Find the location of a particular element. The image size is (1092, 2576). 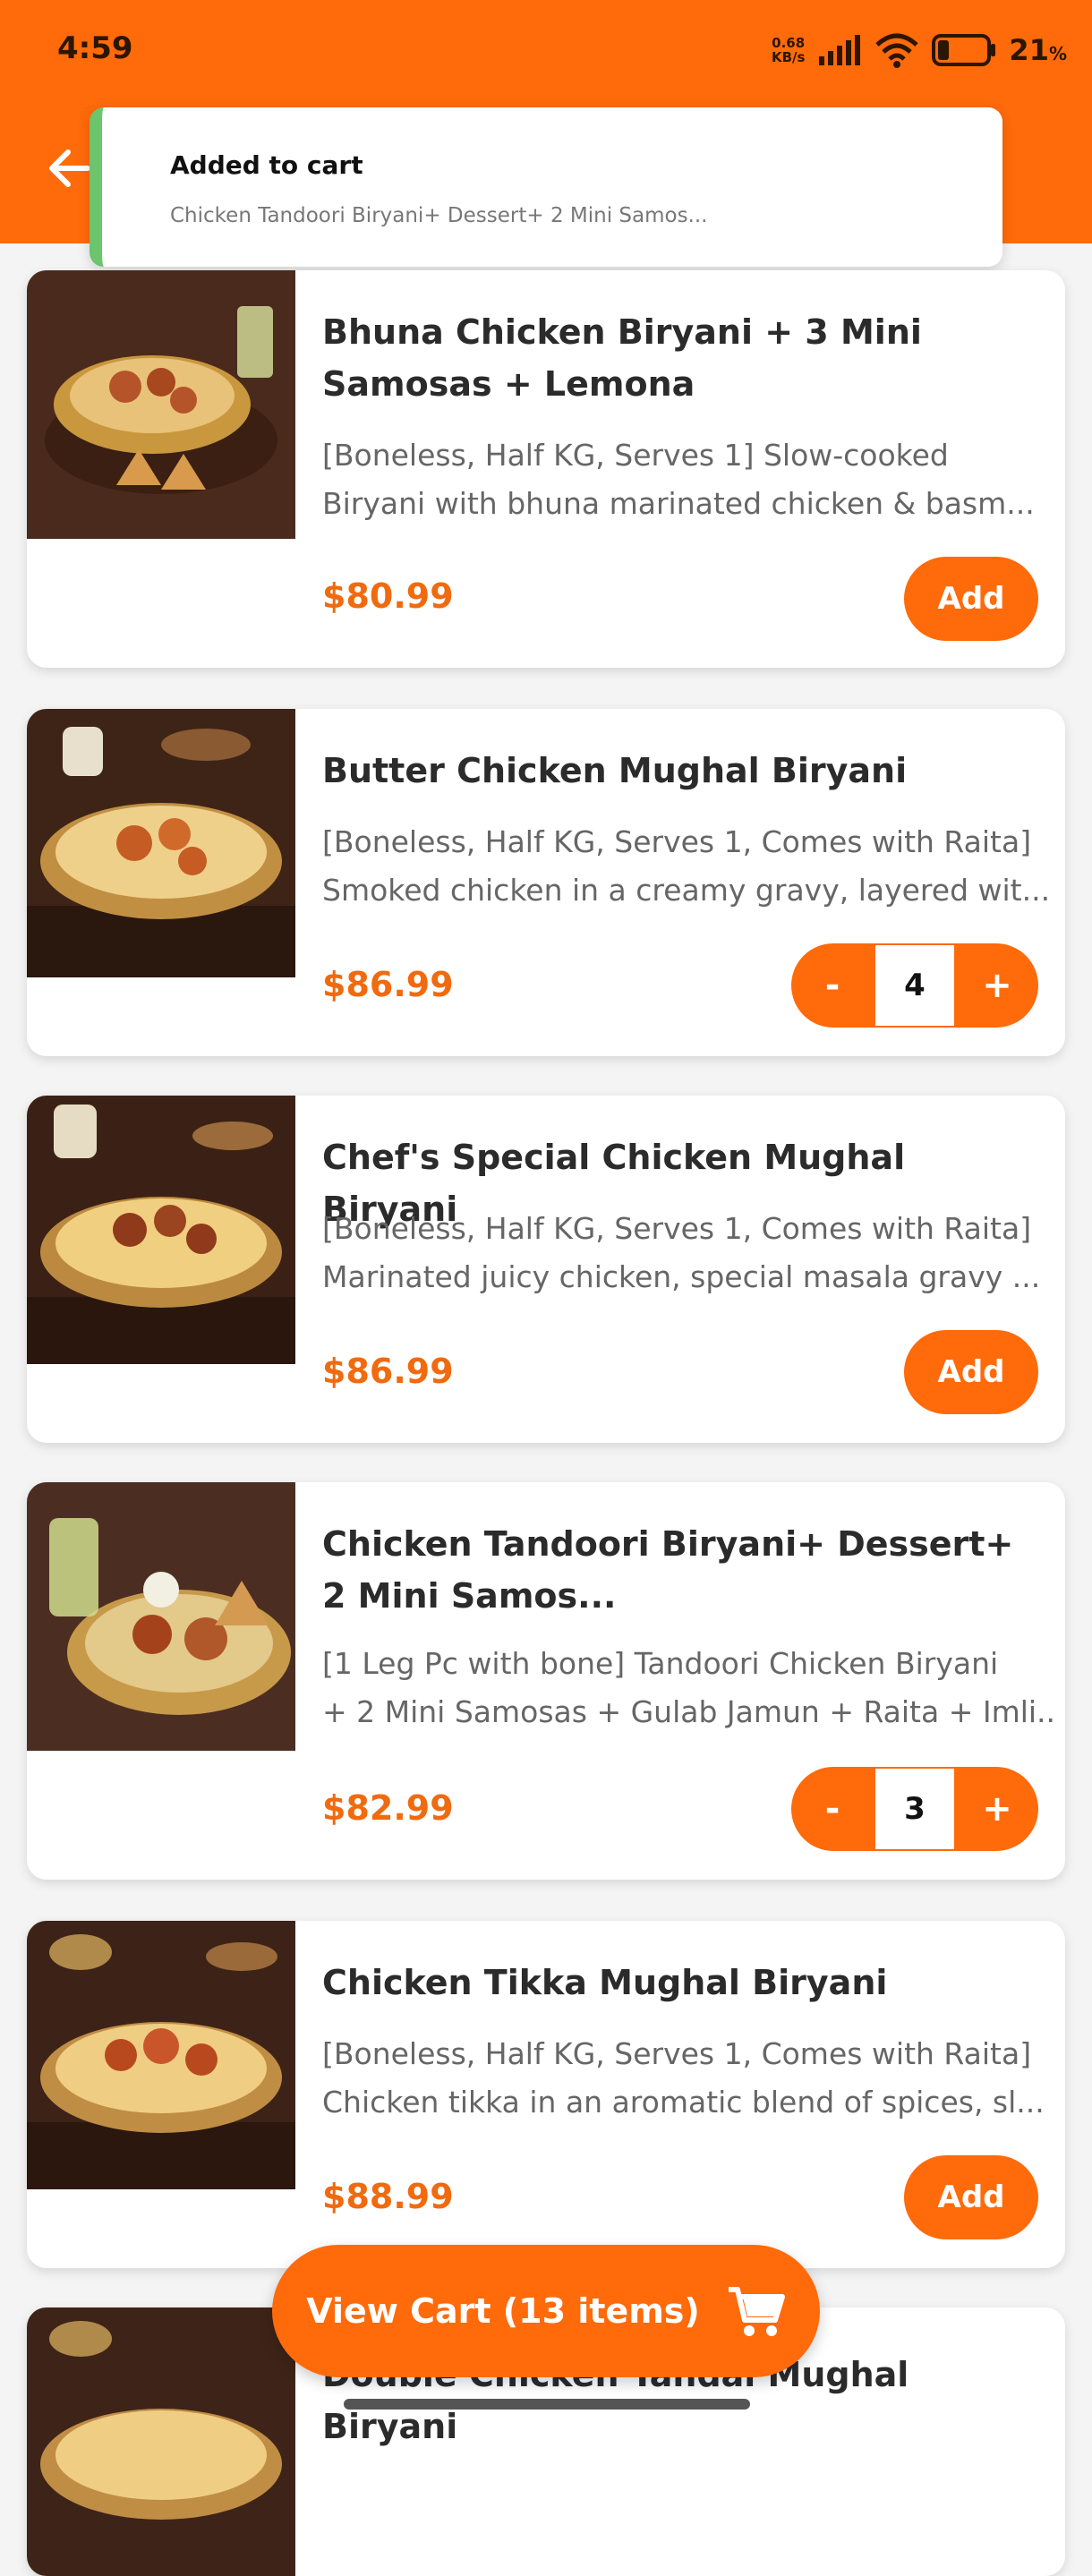

back-button is located at coordinates (68, 168).